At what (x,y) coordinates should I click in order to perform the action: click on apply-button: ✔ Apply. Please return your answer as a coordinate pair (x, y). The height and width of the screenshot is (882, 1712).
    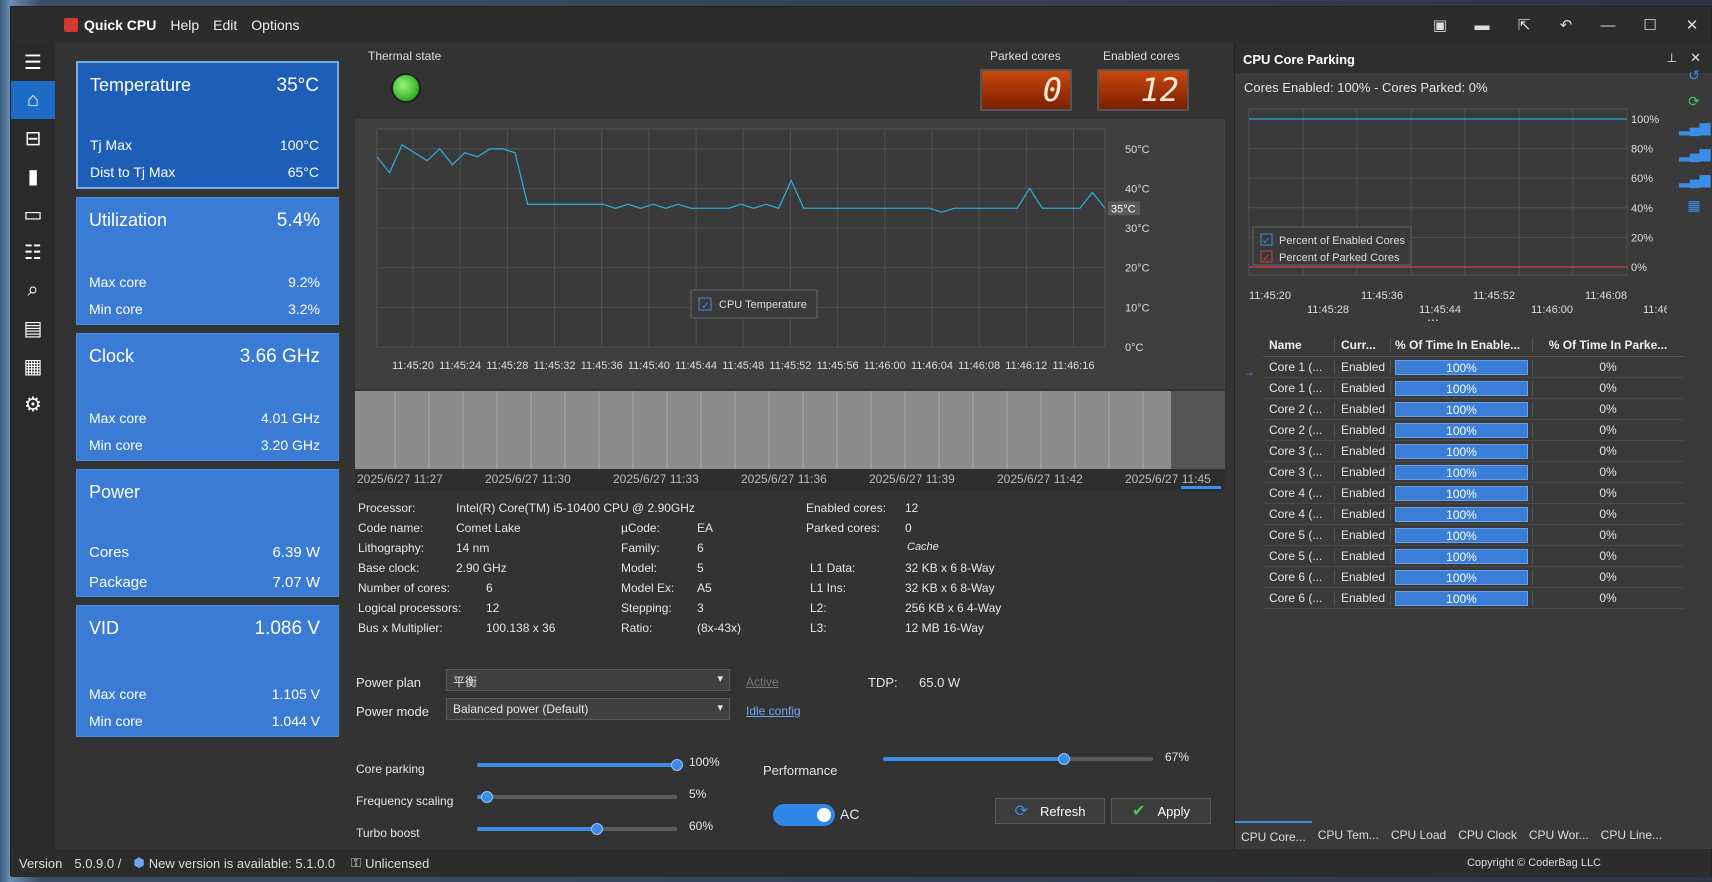
    Looking at the image, I should click on (1161, 811).